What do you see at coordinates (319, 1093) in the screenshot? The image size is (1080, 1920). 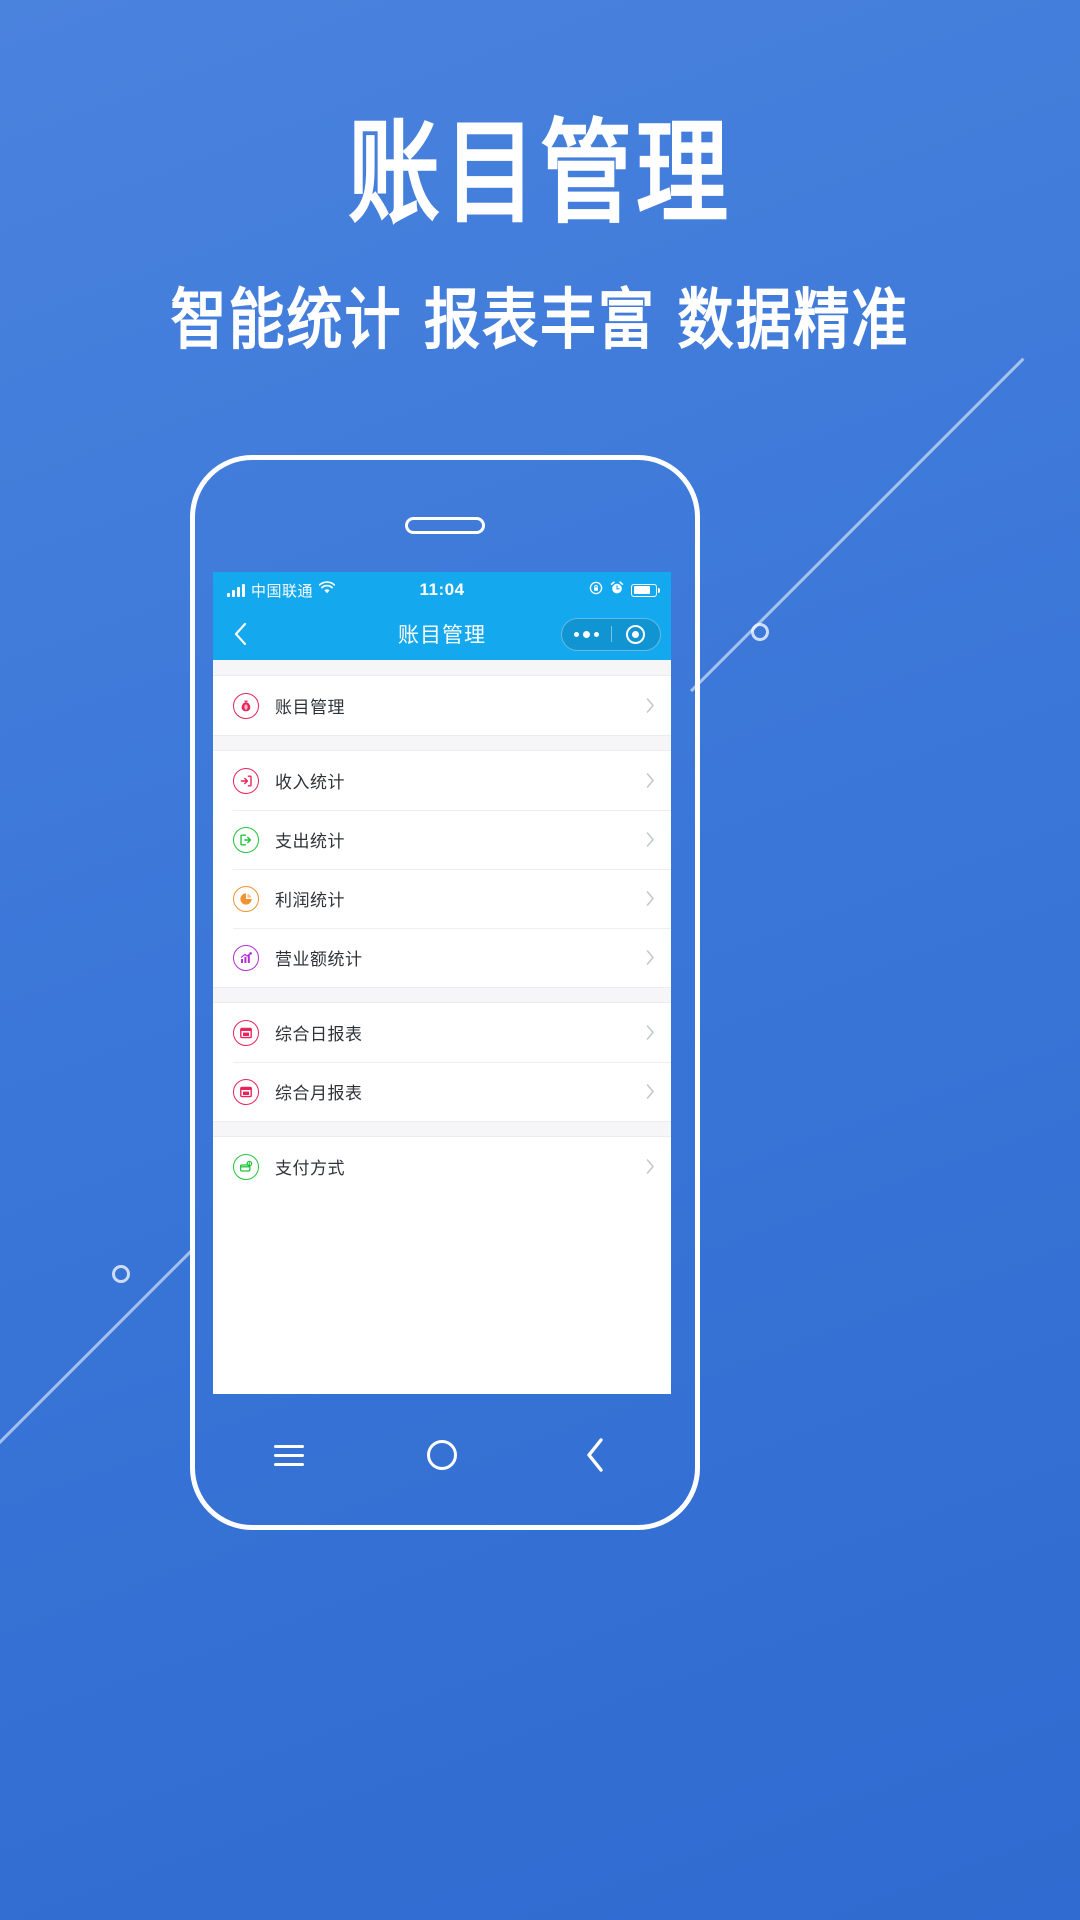 I see `list-item-label: 综合月报表` at bounding box center [319, 1093].